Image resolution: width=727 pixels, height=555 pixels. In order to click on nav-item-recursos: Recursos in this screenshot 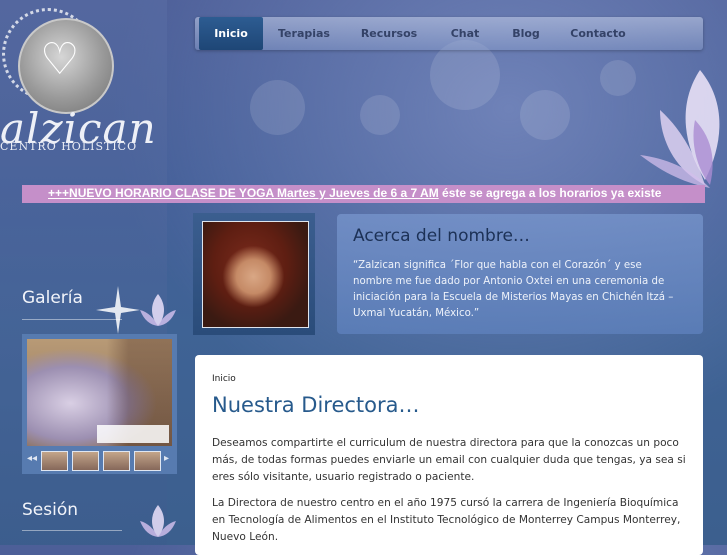, I will do `click(389, 33)`.